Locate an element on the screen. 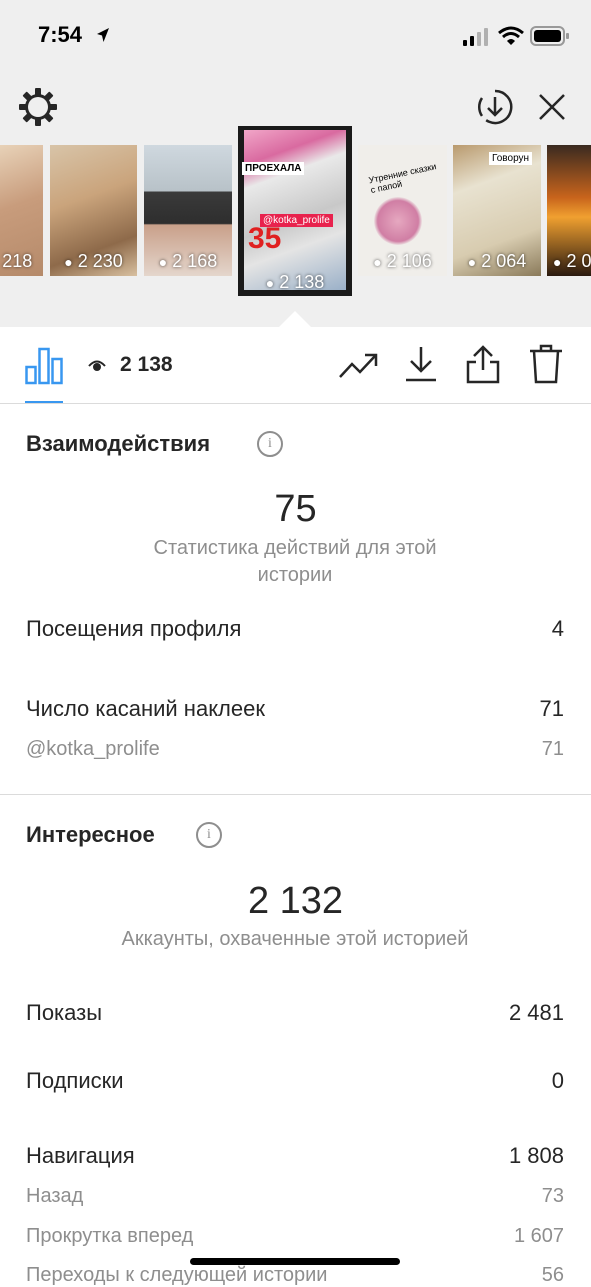  eye-icon is located at coordinates (97, 365).